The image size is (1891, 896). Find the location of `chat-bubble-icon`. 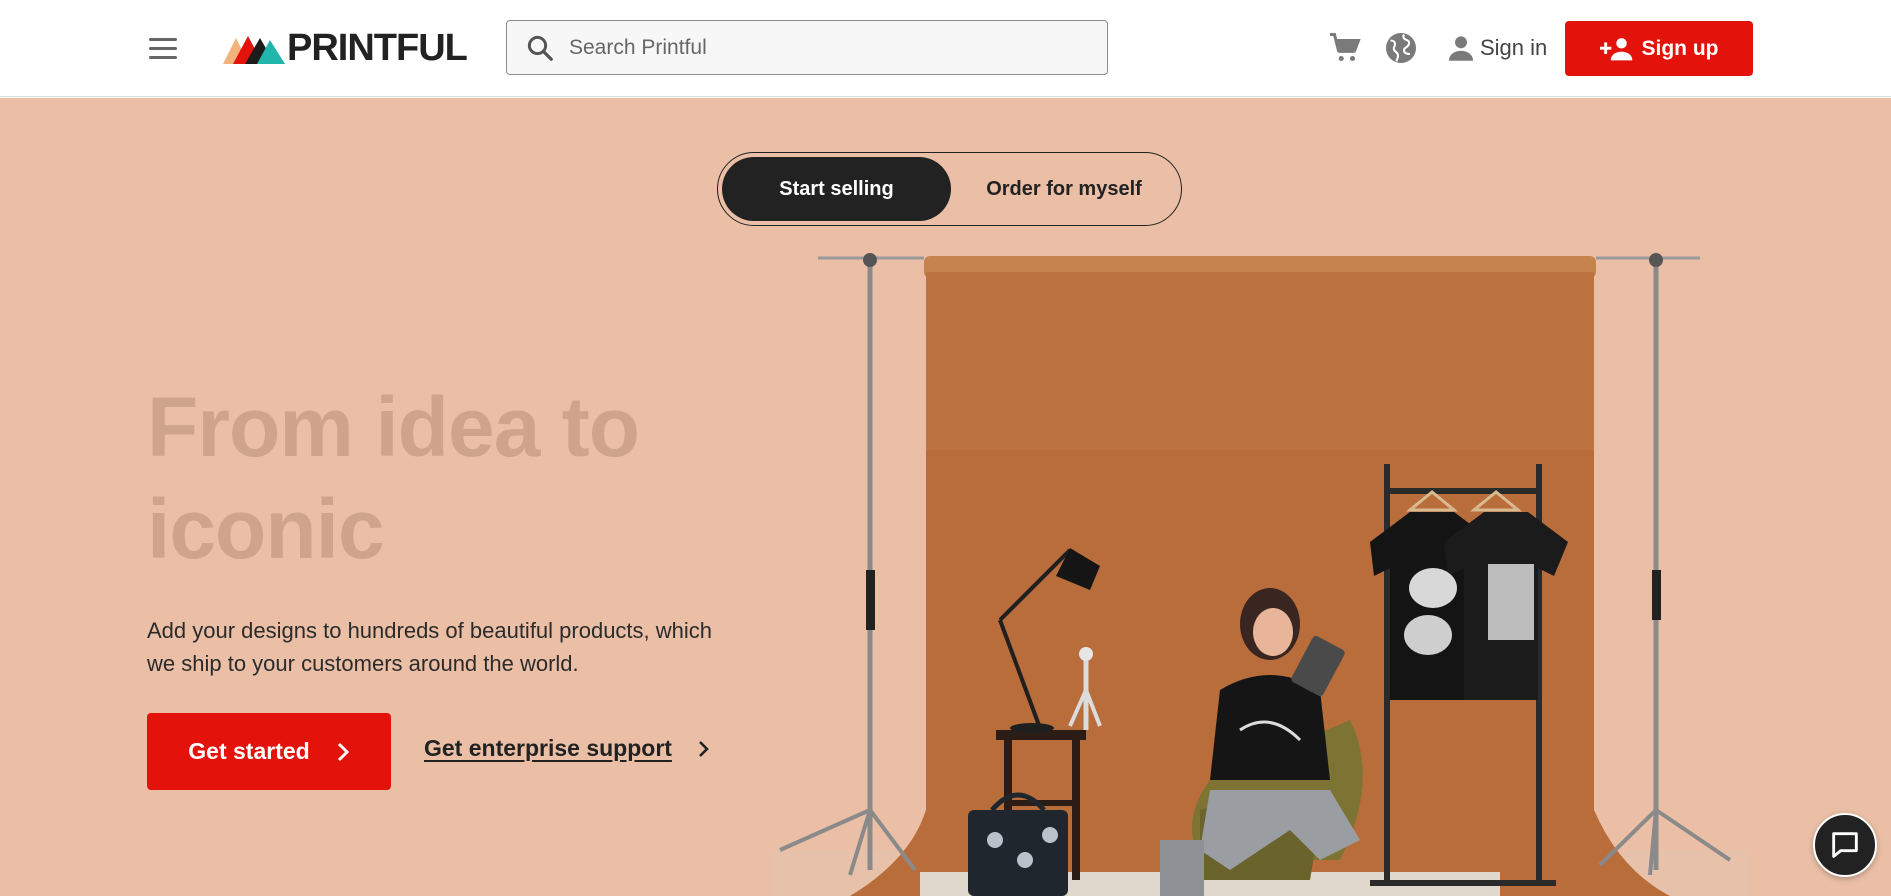

chat-bubble-icon is located at coordinates (1845, 845).